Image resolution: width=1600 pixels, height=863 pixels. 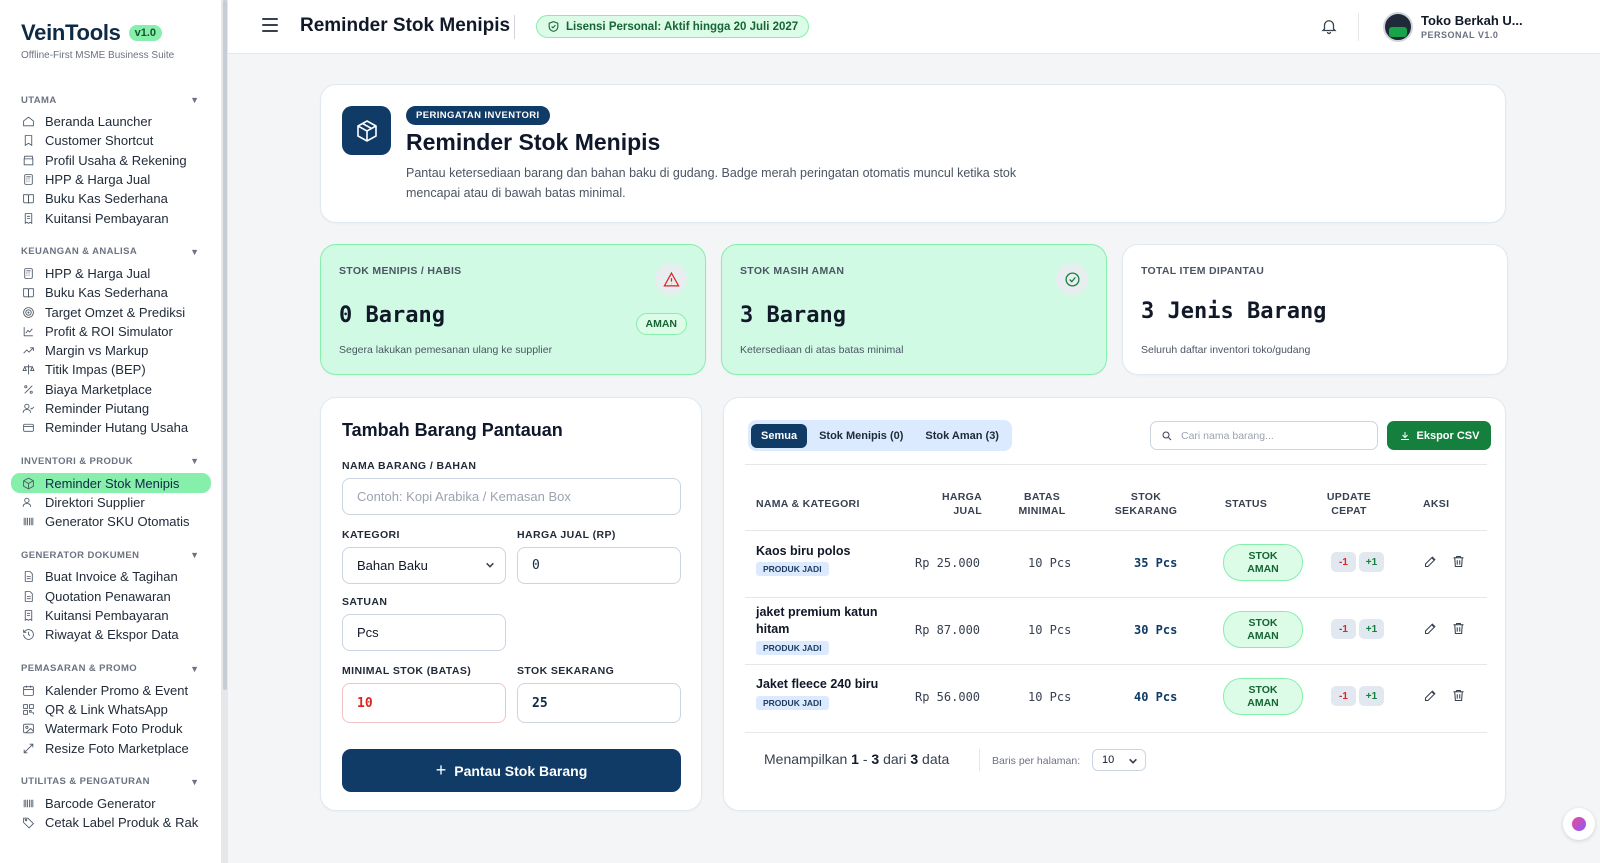 I want to click on nav-section-header: GENERATOR DOKUMEN ▼, so click(x=121, y=555).